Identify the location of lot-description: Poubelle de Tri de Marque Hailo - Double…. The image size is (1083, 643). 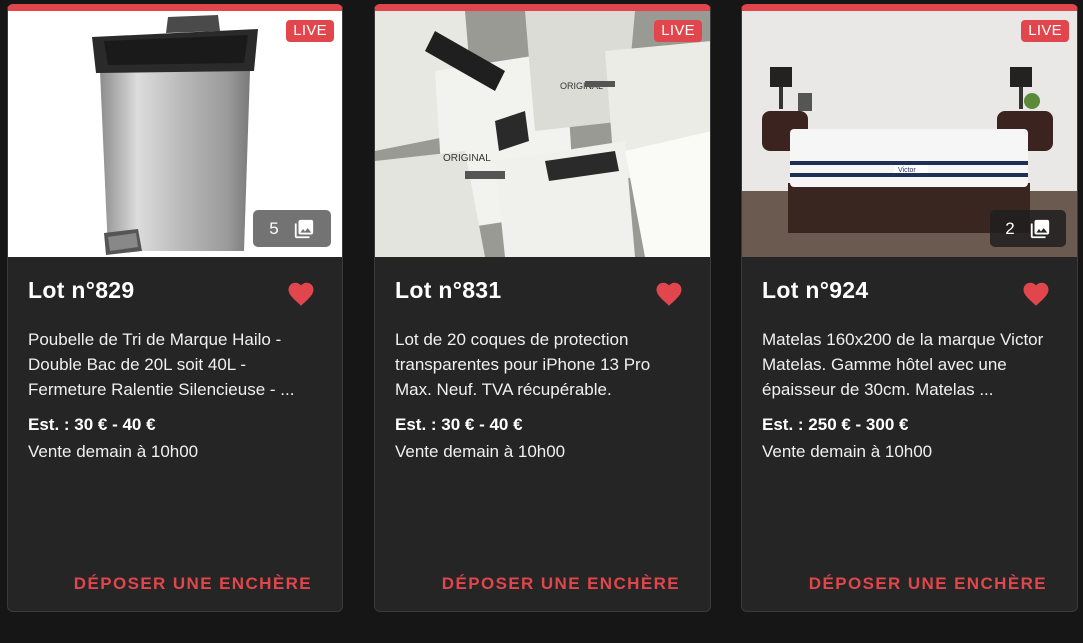
(161, 364).